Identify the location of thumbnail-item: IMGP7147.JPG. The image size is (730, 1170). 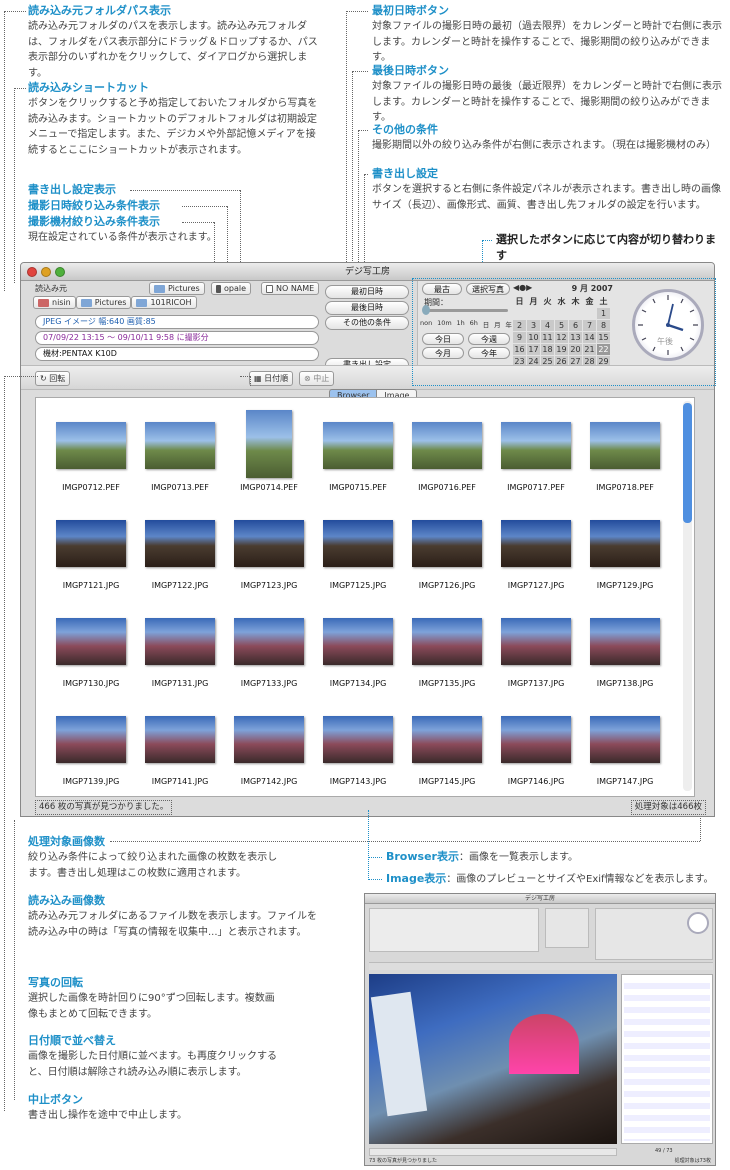
(625, 745).